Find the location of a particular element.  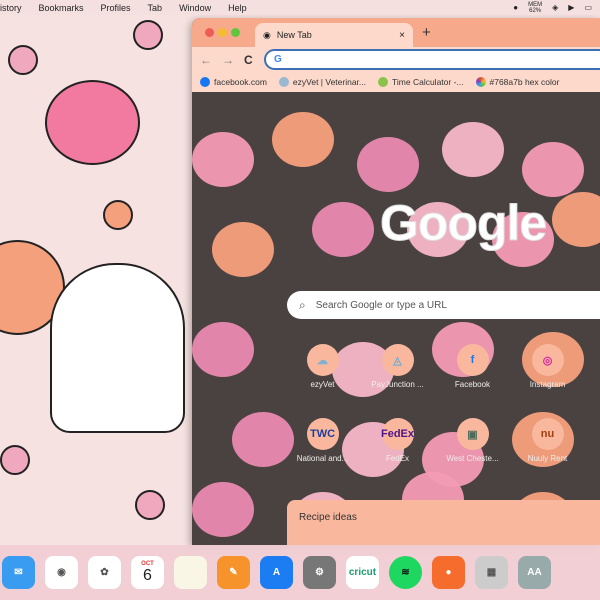

tab-new-tab: ◉ New Tab × is located at coordinates (334, 35).